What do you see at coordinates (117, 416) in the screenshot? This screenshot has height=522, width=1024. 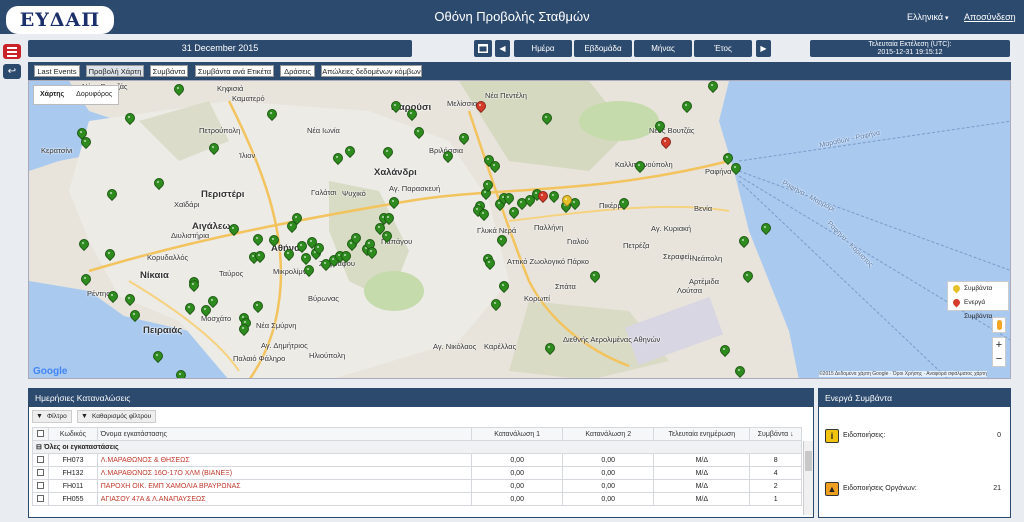 I see `clear-filter-button: Καθαρισμός φίλτρου` at bounding box center [117, 416].